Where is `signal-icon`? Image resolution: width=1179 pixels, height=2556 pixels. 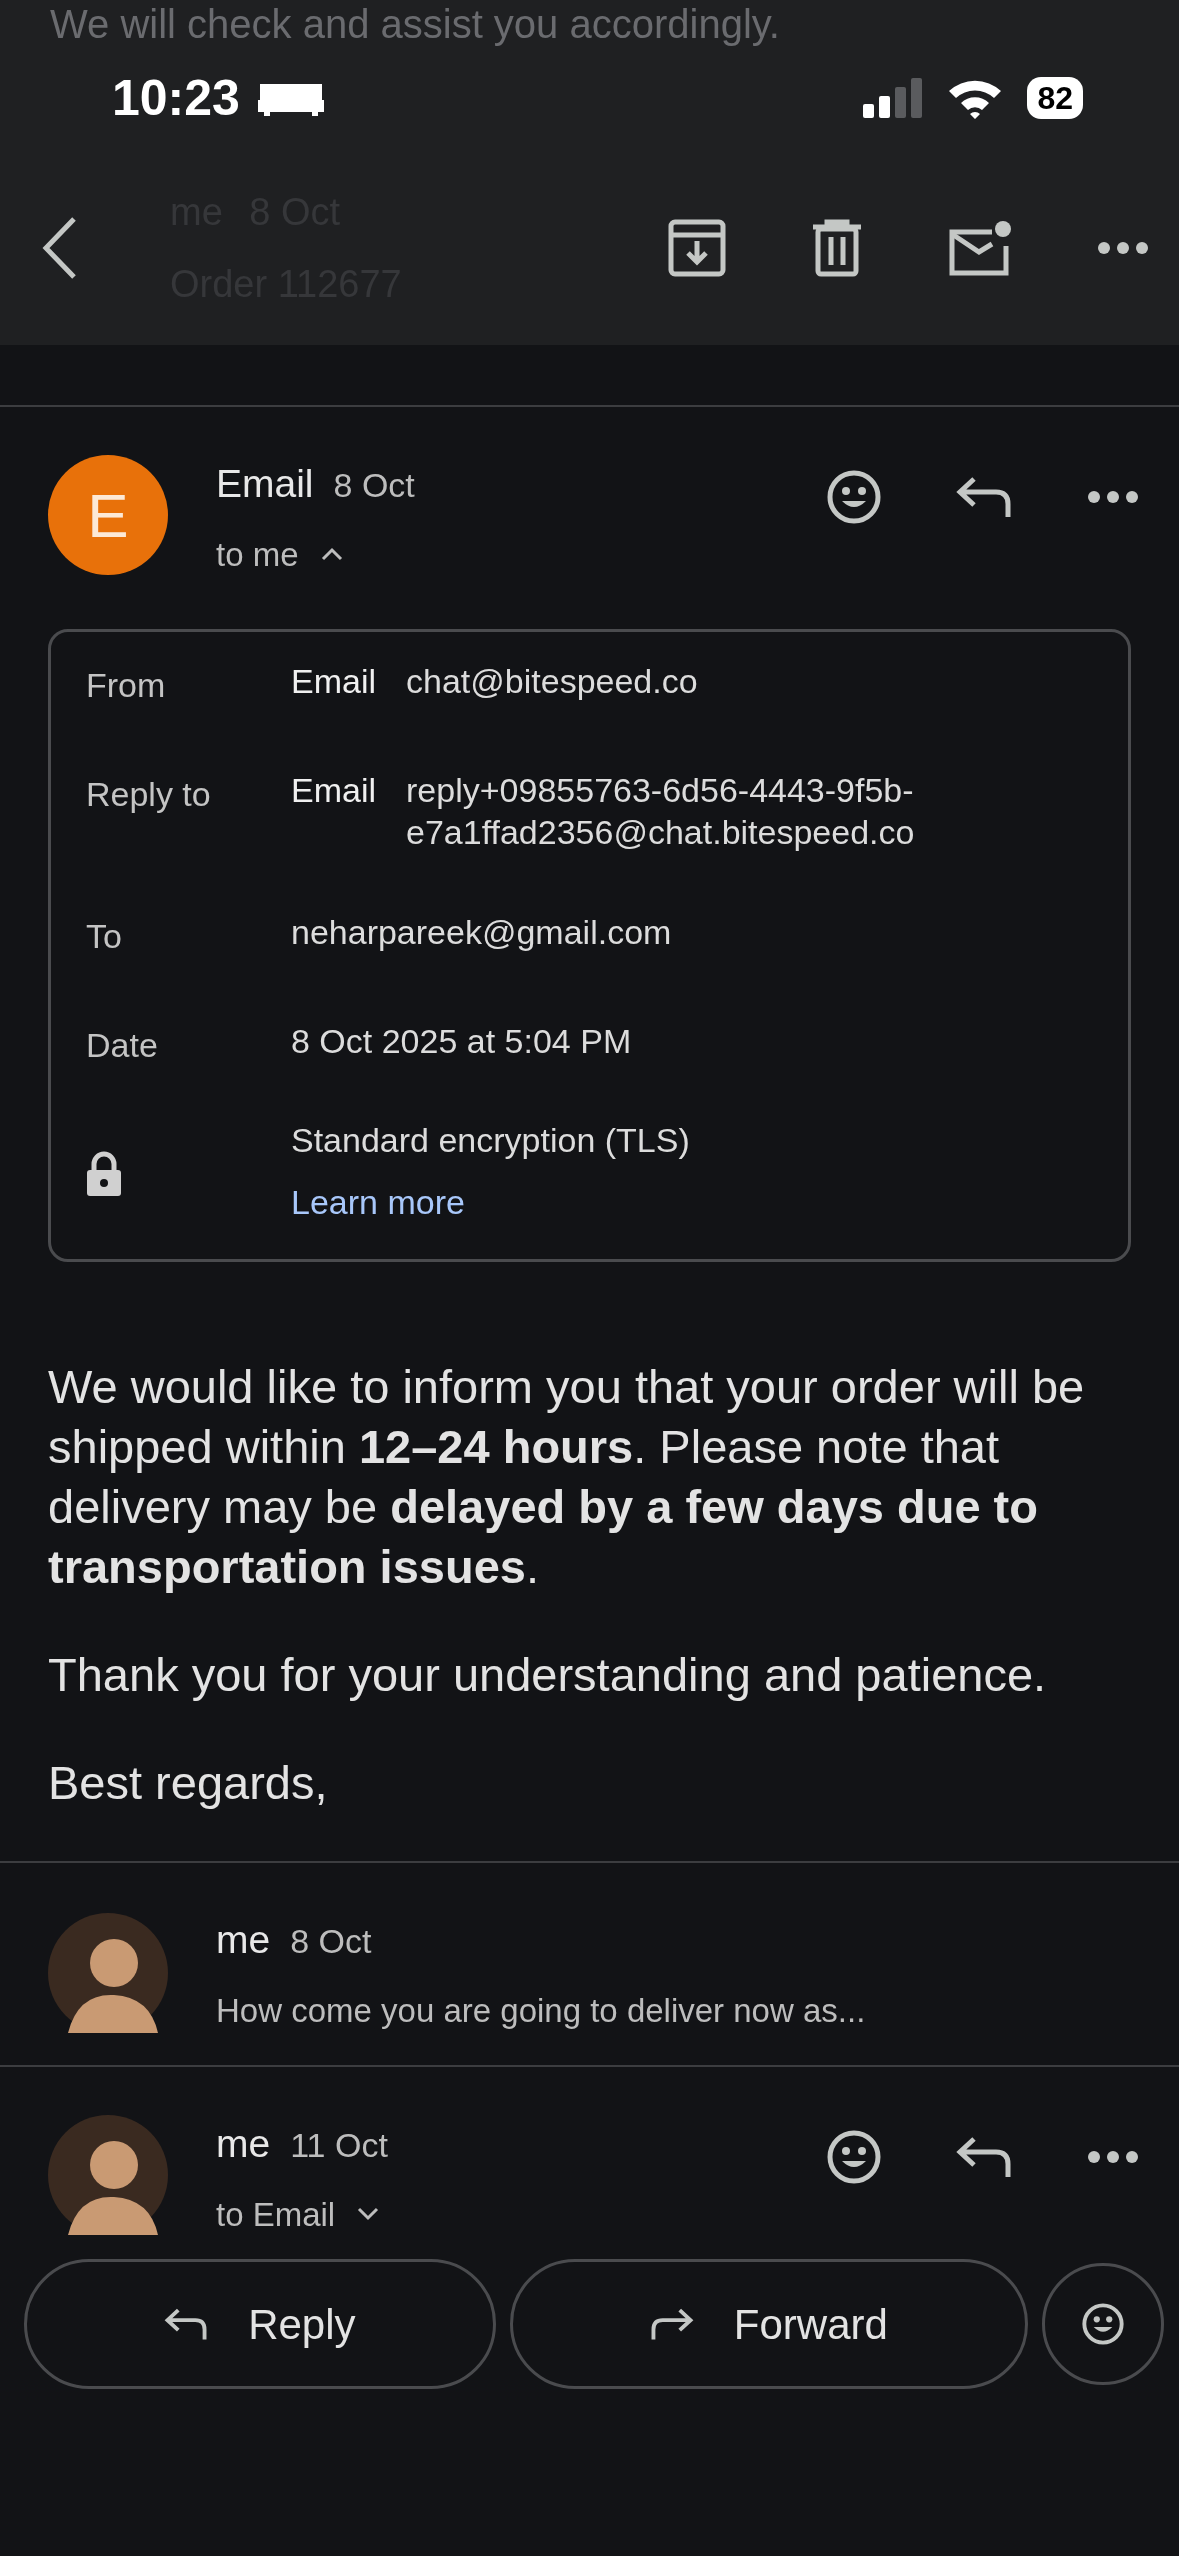 signal-icon is located at coordinates (893, 98).